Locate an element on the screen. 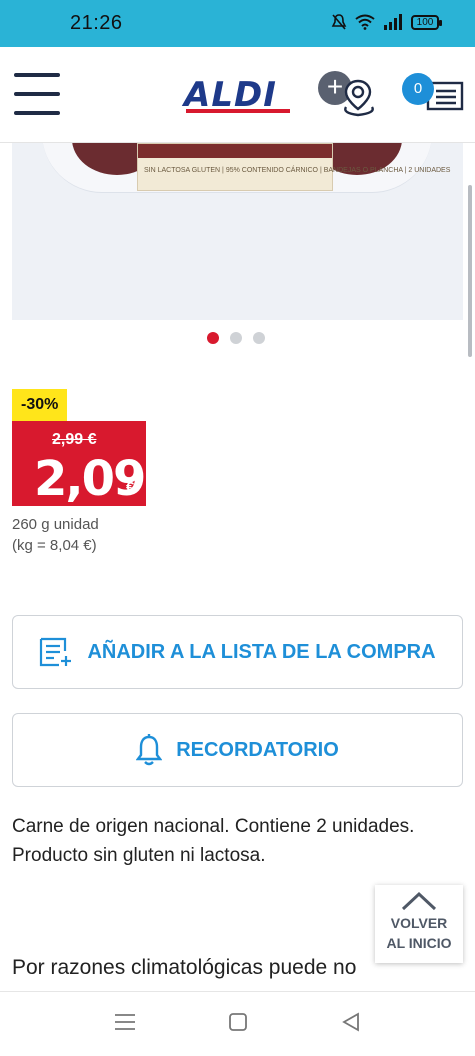 The image size is (475, 1056). shopping-list-button: 0 is located at coordinates (433, 98).